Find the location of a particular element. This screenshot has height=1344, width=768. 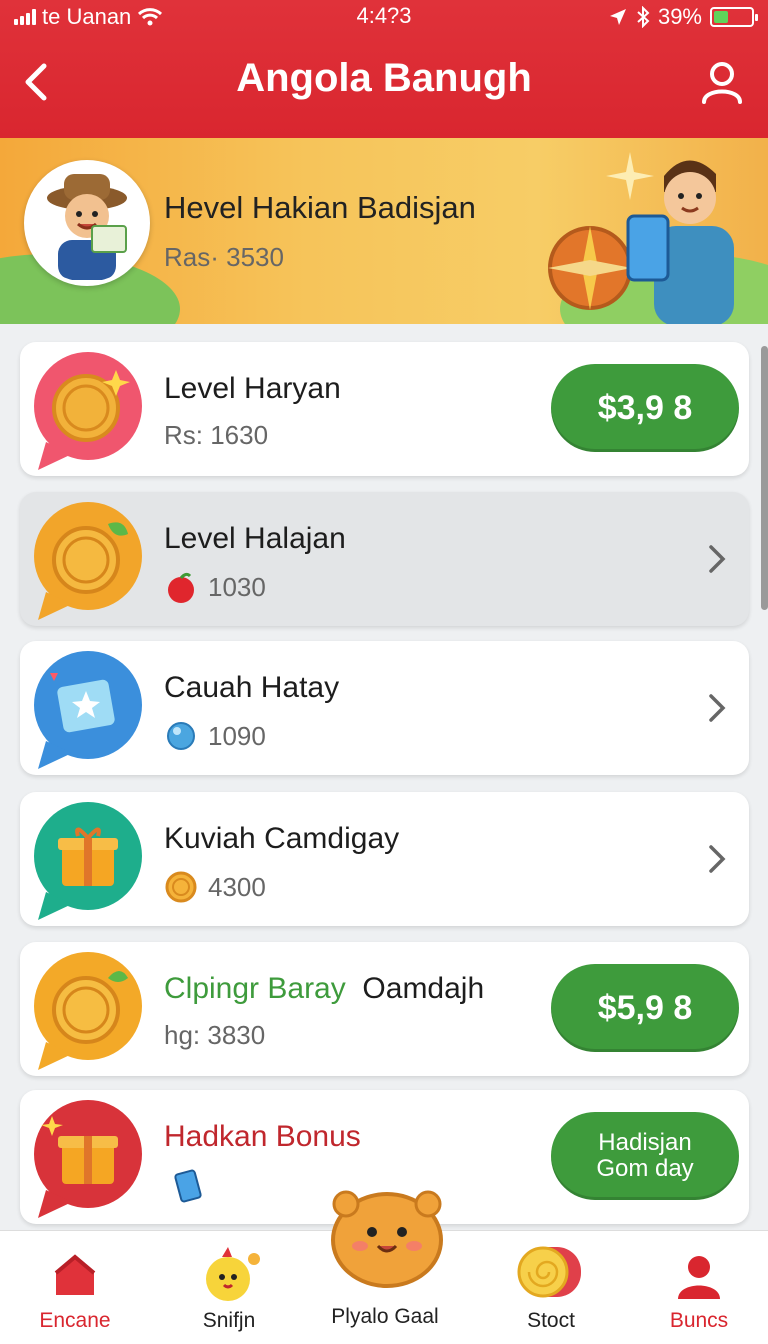

scrollbar is located at coordinates (764, 478).